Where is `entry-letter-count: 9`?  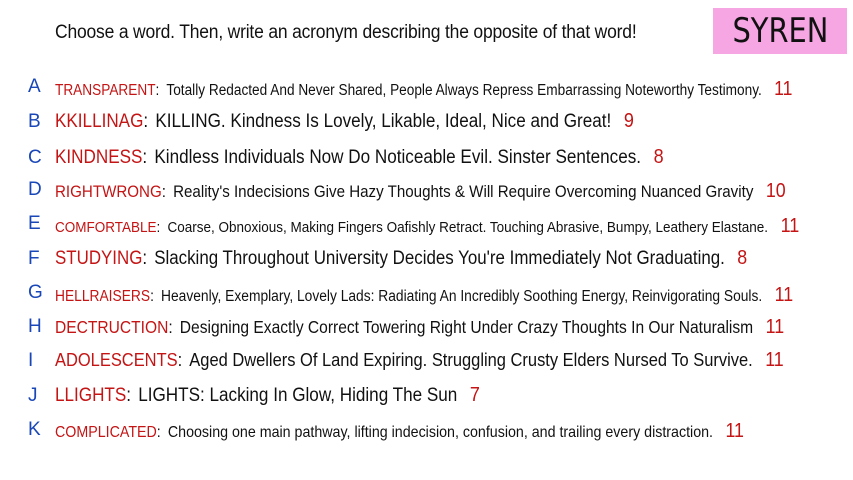 entry-letter-count: 9 is located at coordinates (628, 121).